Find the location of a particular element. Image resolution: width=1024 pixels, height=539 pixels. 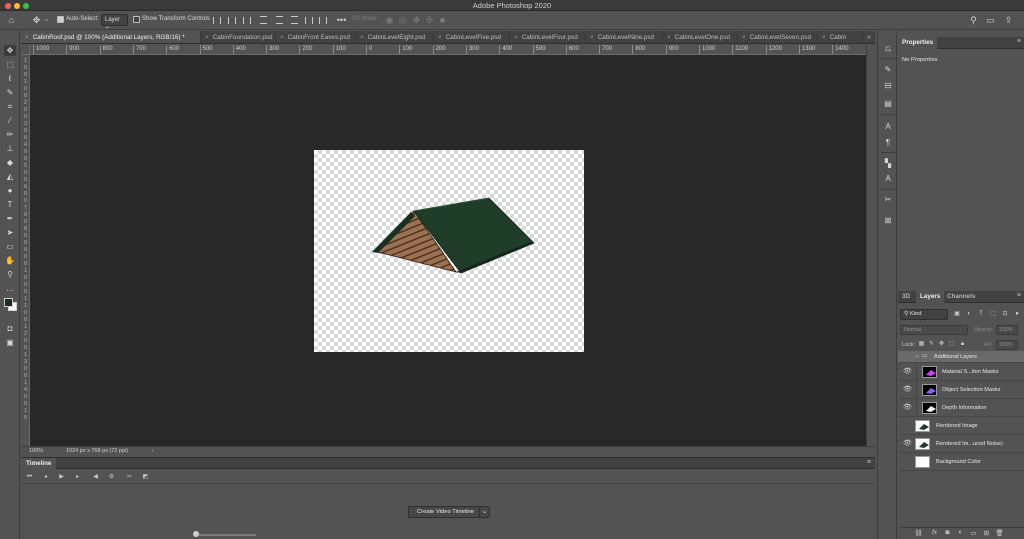

play-icon: ▶ is located at coordinates (61, 477).